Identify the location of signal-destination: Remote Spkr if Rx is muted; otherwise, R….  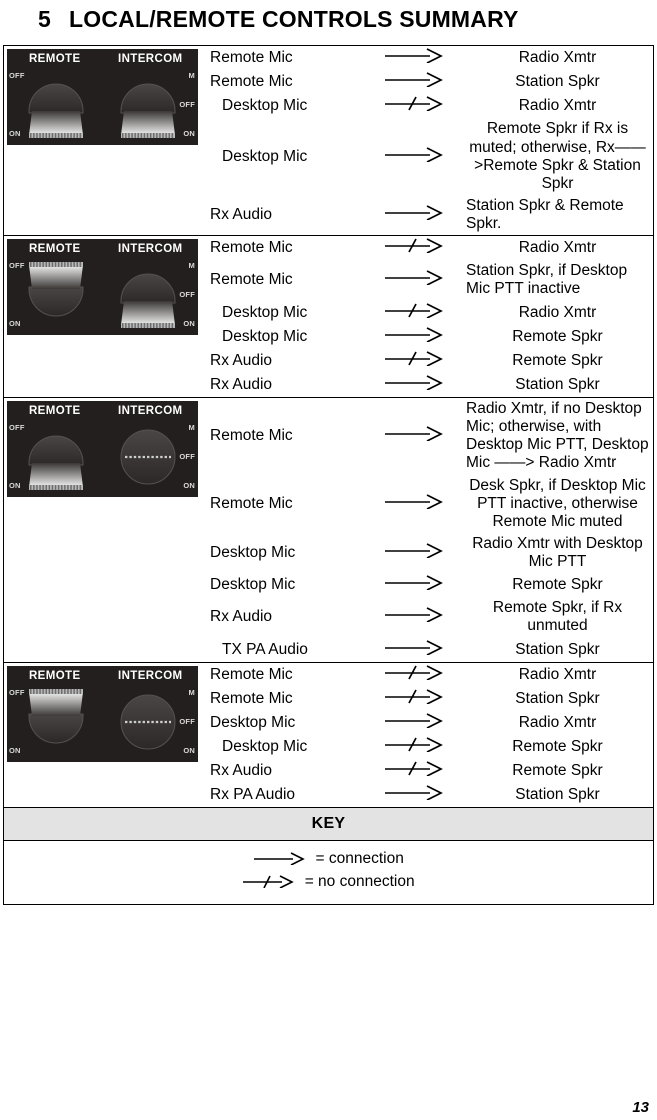
(557, 156).